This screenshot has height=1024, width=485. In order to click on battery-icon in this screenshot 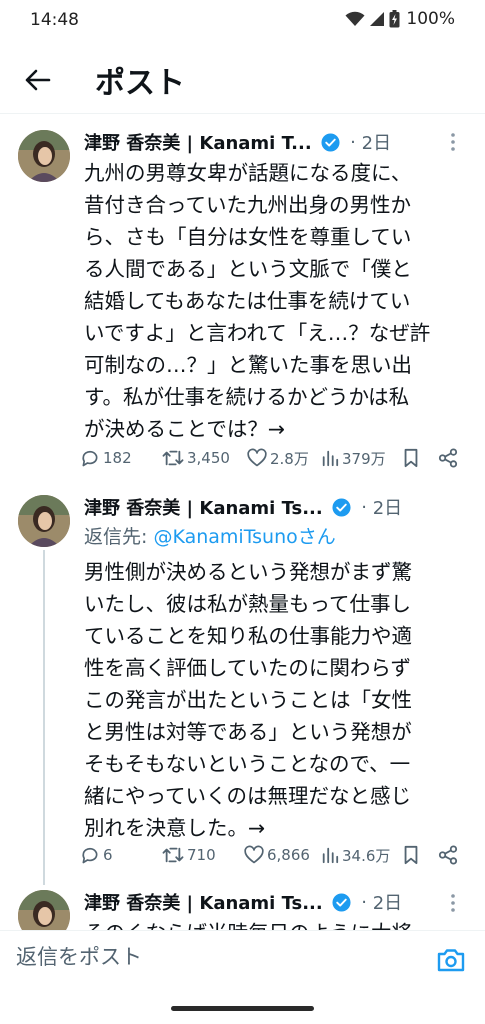, I will do `click(394, 19)`.